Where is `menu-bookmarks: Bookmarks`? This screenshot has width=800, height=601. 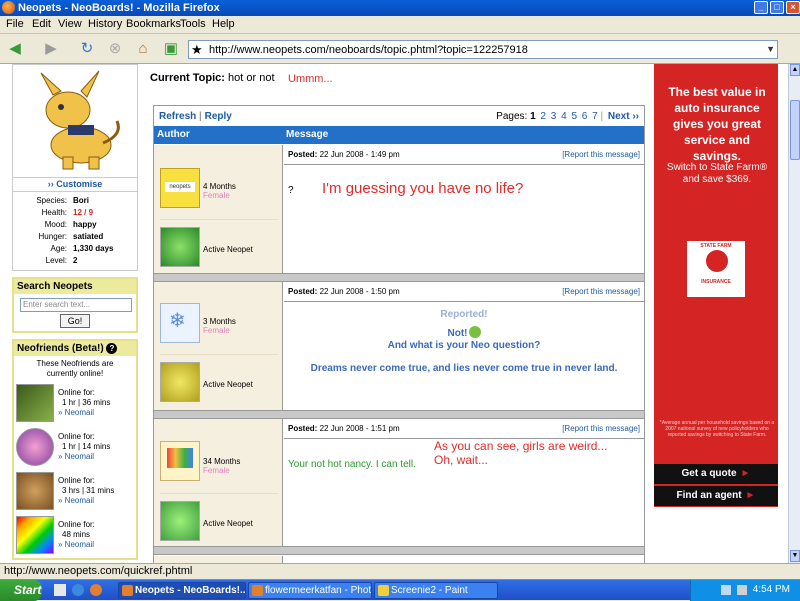 menu-bookmarks: Bookmarks is located at coordinates (153, 24).